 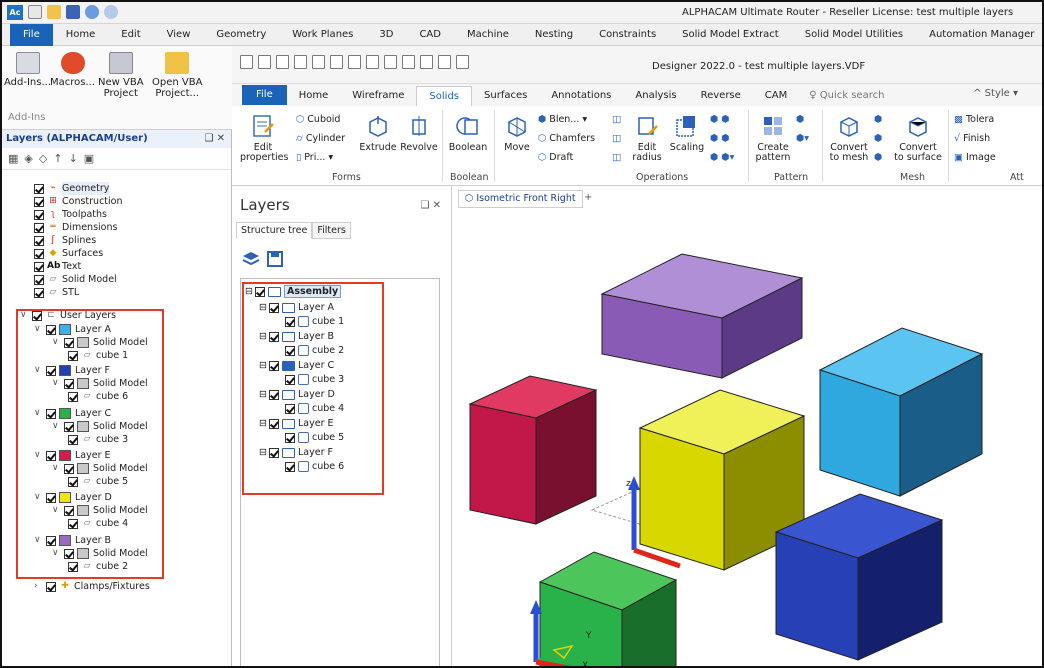 What do you see at coordinates (73, 158) in the screenshot?
I see `move-down-icon: ↓` at bounding box center [73, 158].